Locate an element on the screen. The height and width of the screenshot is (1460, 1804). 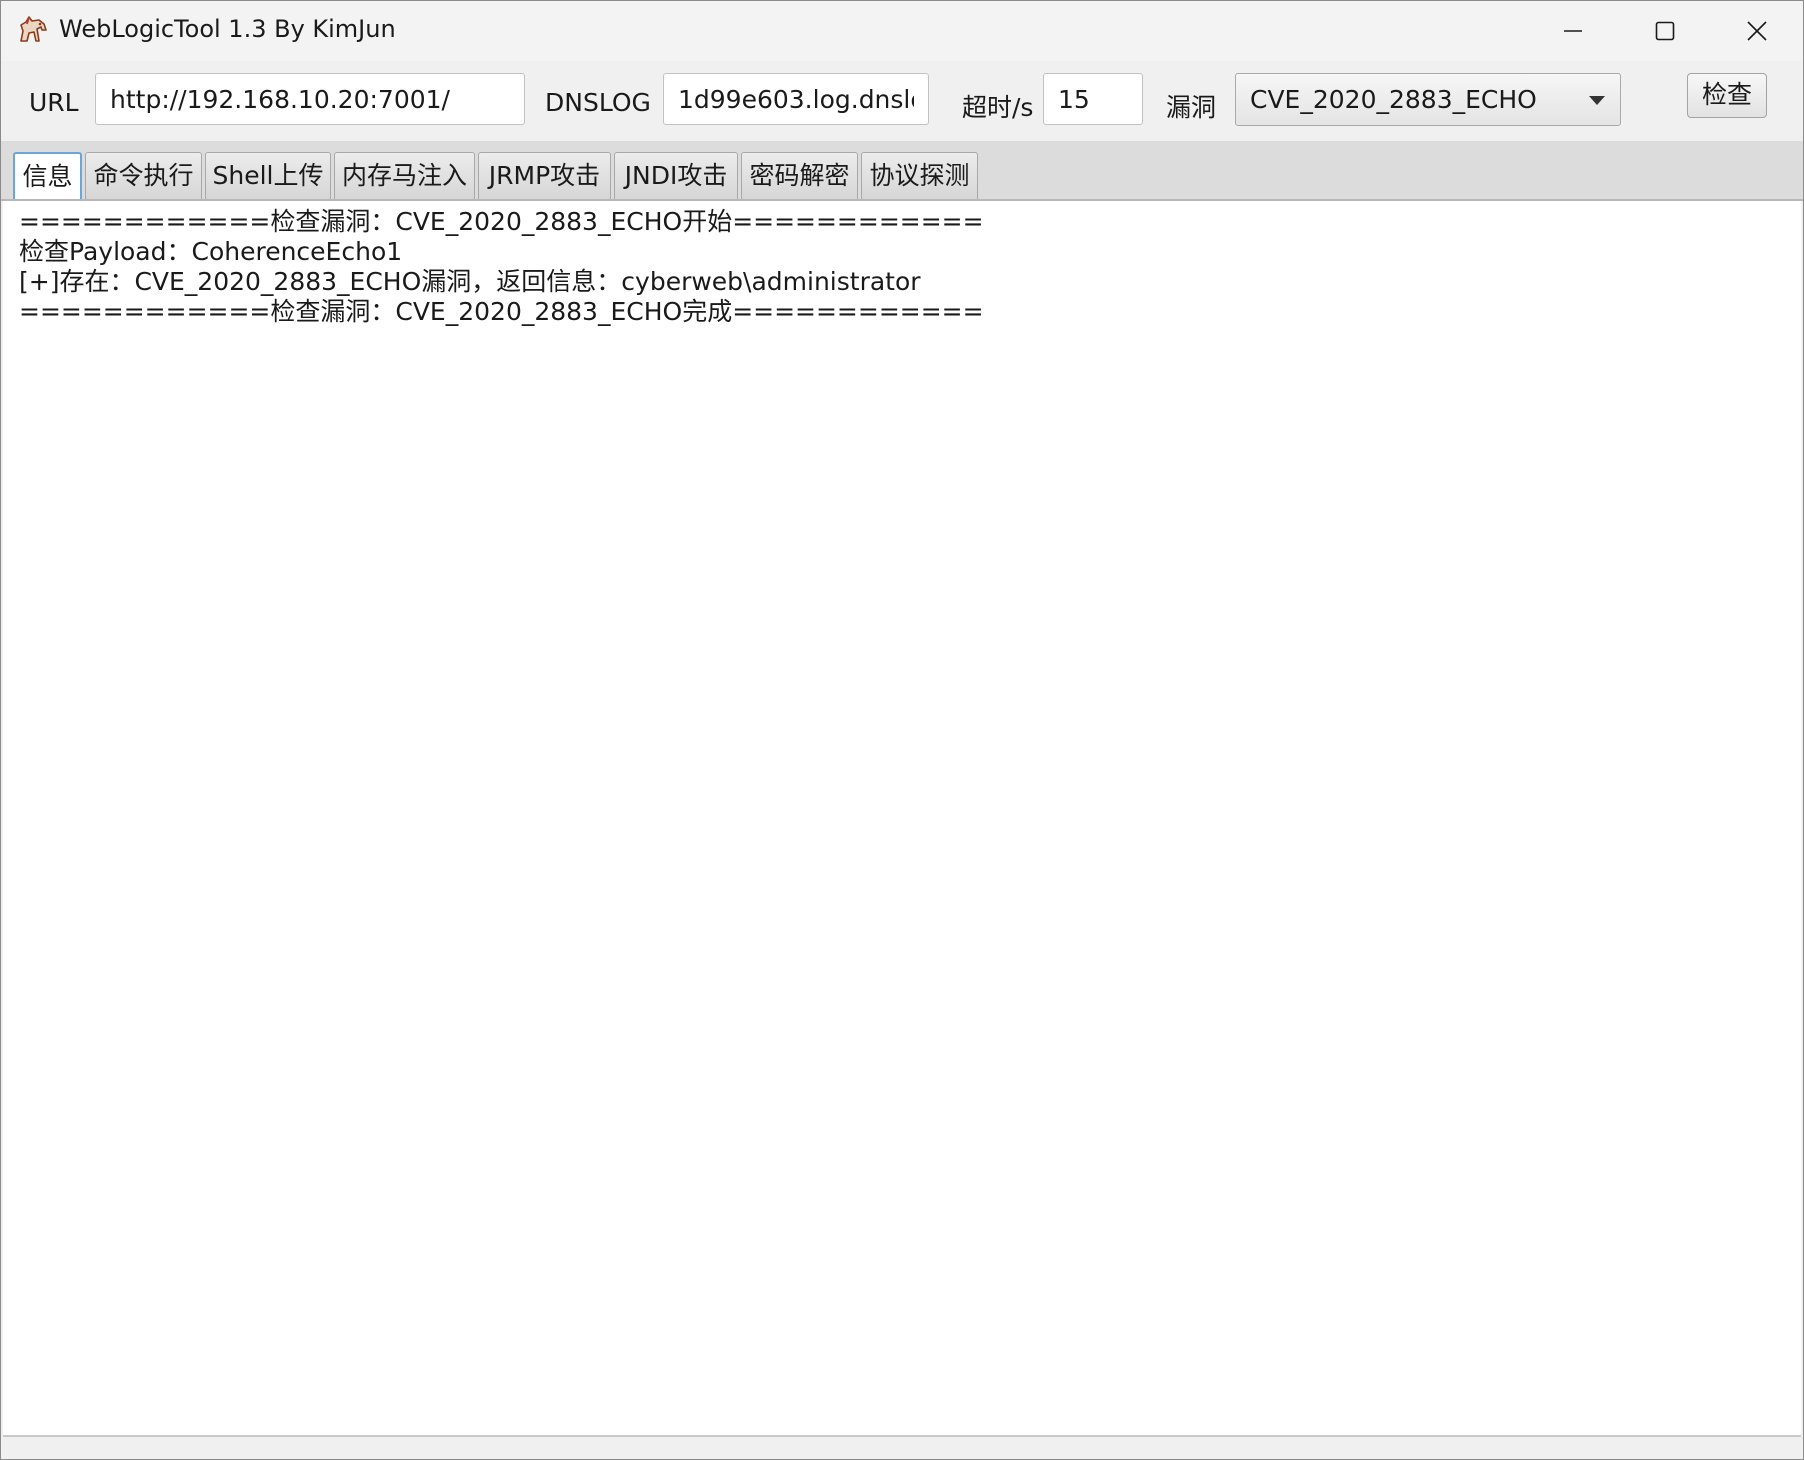
title-bar: WebLogicTool 1.3 By KimJun is located at coordinates (902, 31).